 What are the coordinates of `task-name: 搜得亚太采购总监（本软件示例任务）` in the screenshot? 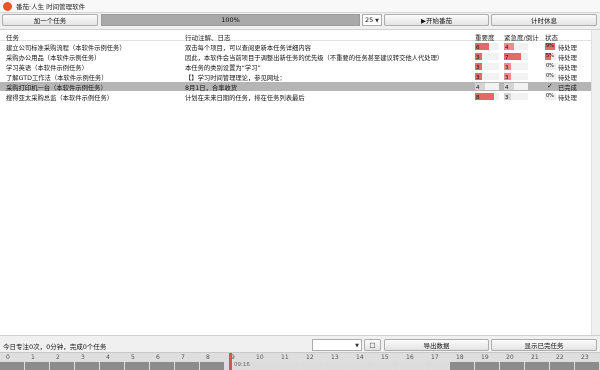 It's located at (60, 98).